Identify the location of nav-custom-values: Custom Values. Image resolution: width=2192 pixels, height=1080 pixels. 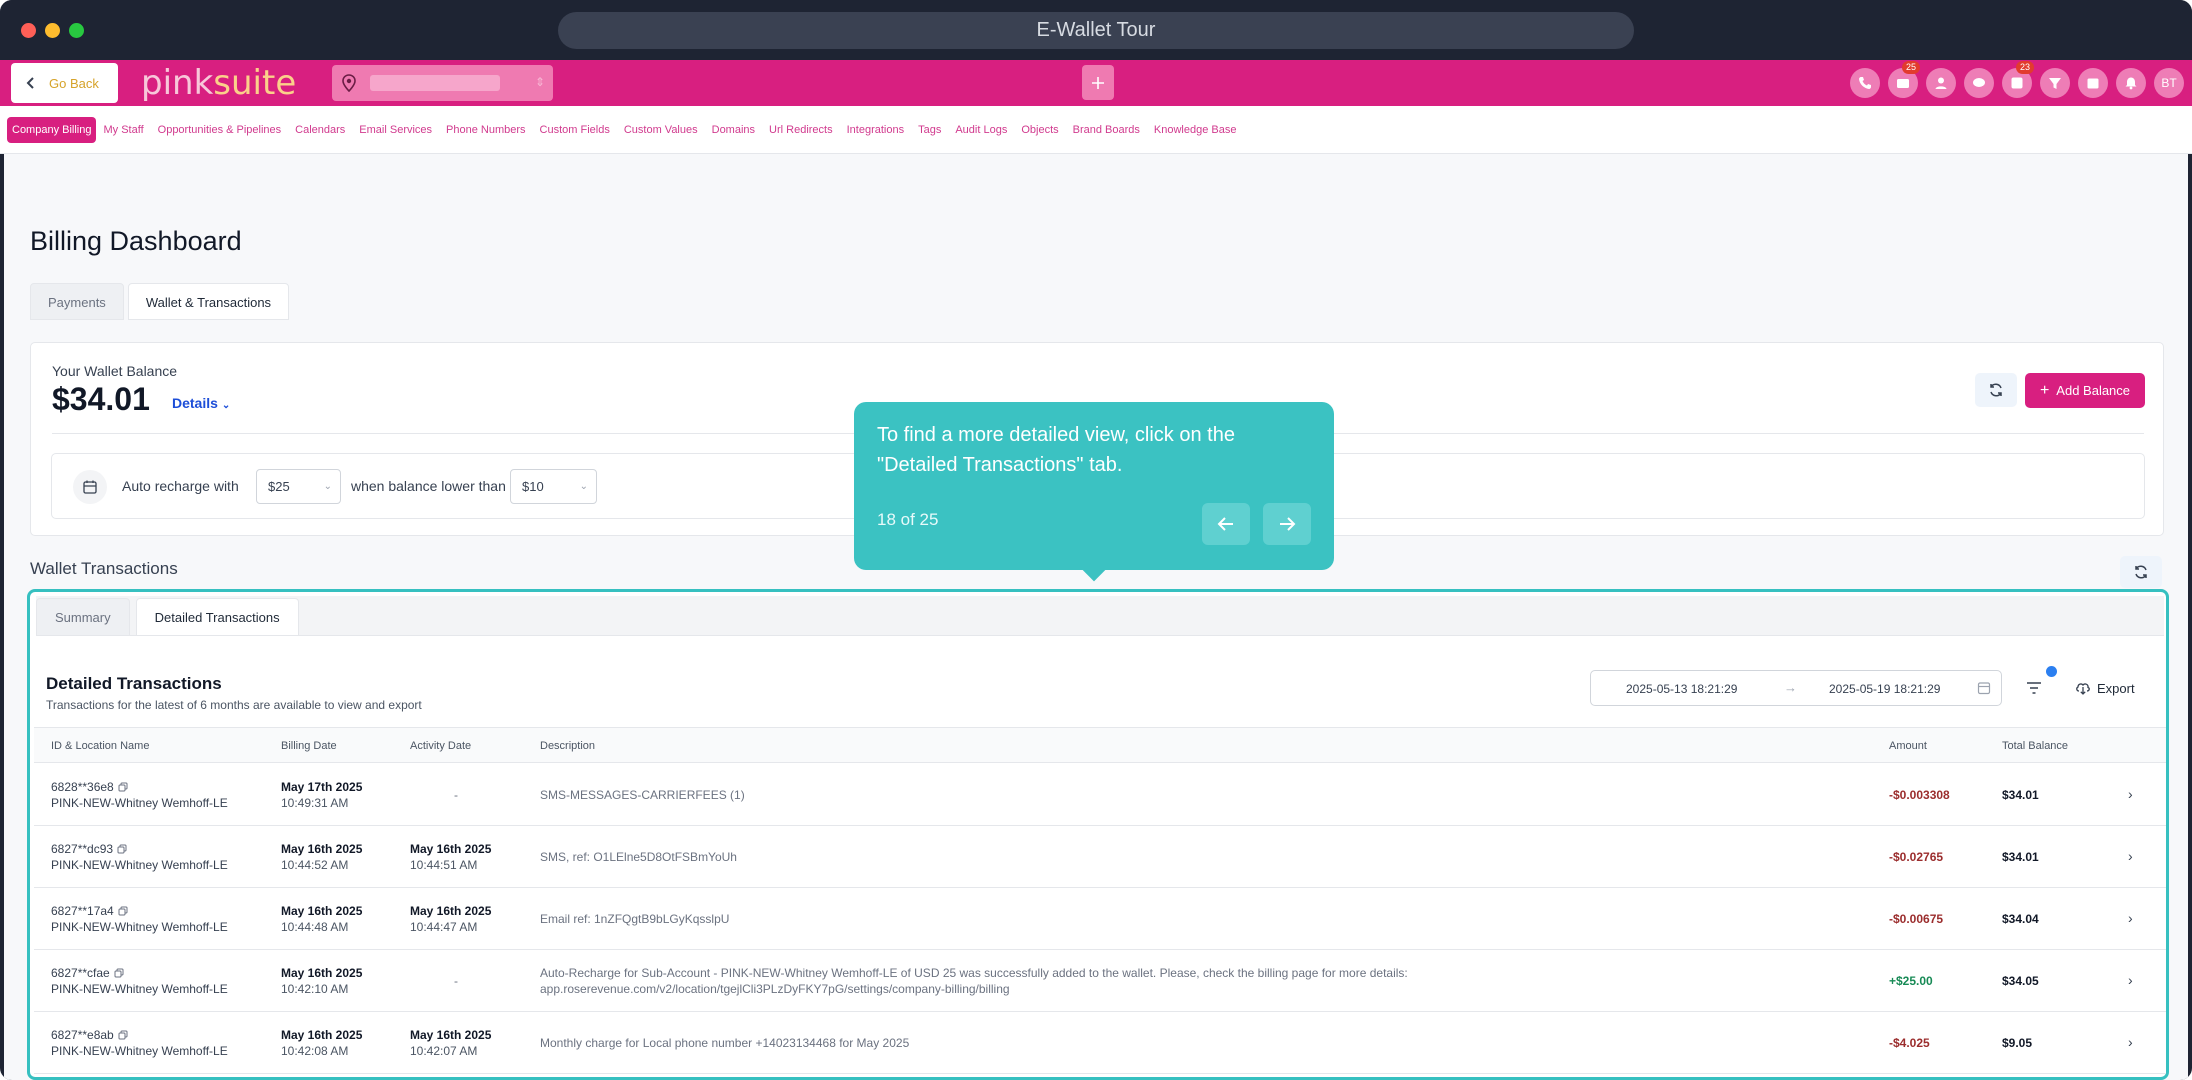
(661, 130).